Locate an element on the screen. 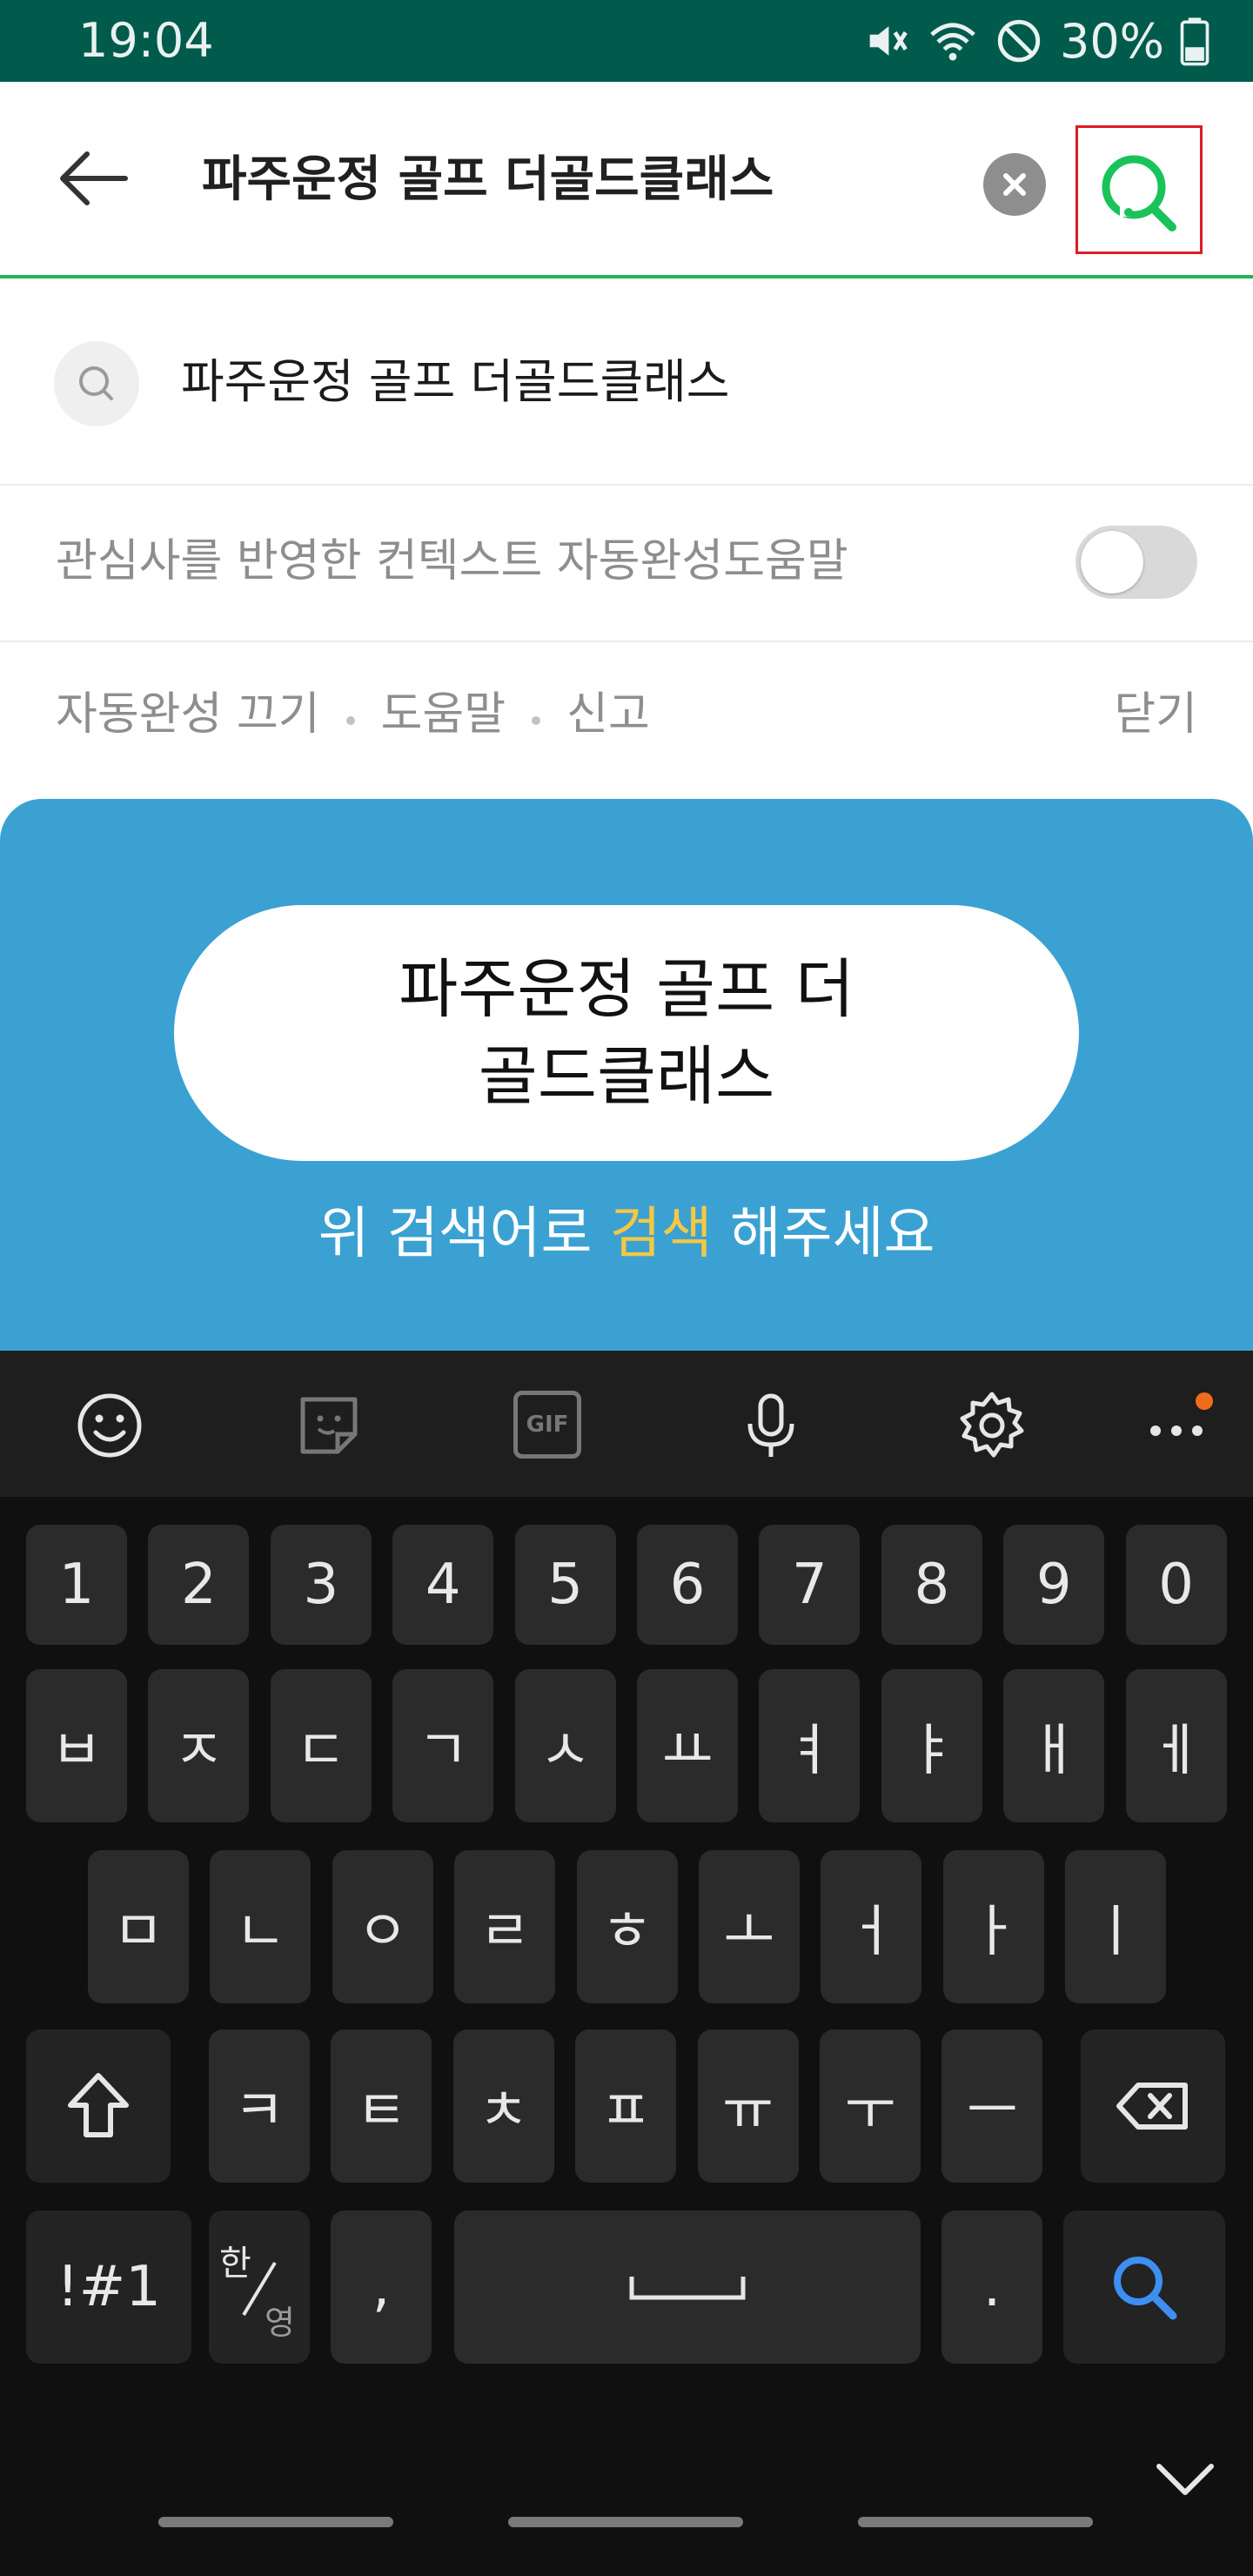 This screenshot has height=2576, width=1253. gif-label: GIF is located at coordinates (547, 1425).